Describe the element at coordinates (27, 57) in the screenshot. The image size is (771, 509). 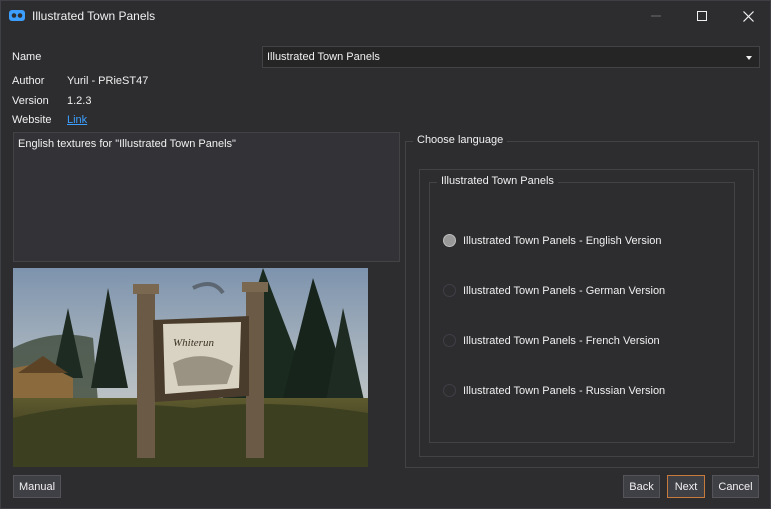
I see `name-label: Name` at that location.